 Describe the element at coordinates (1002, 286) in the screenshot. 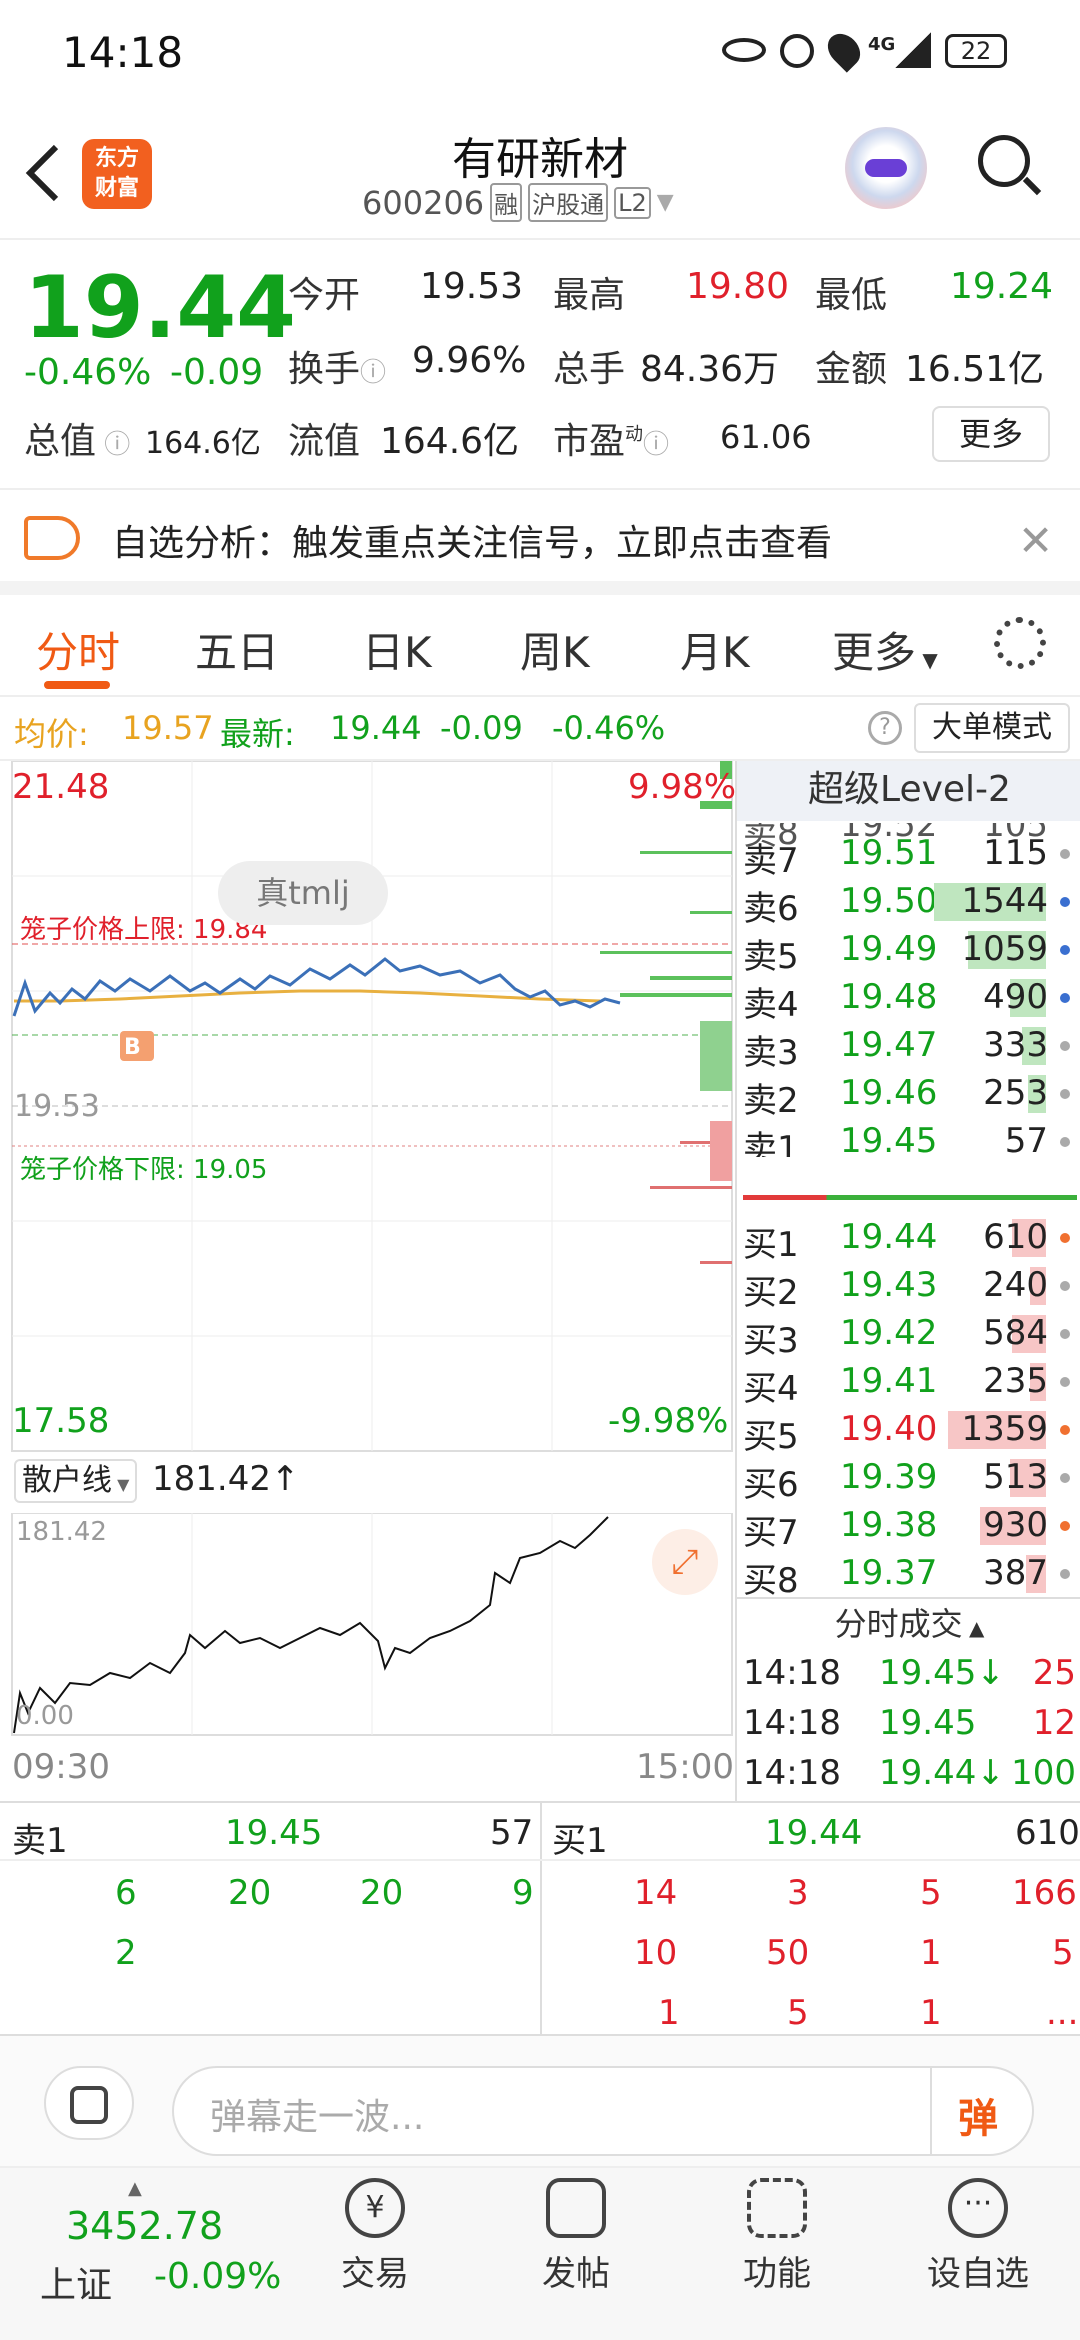

I see `low-value: 19.24` at that location.